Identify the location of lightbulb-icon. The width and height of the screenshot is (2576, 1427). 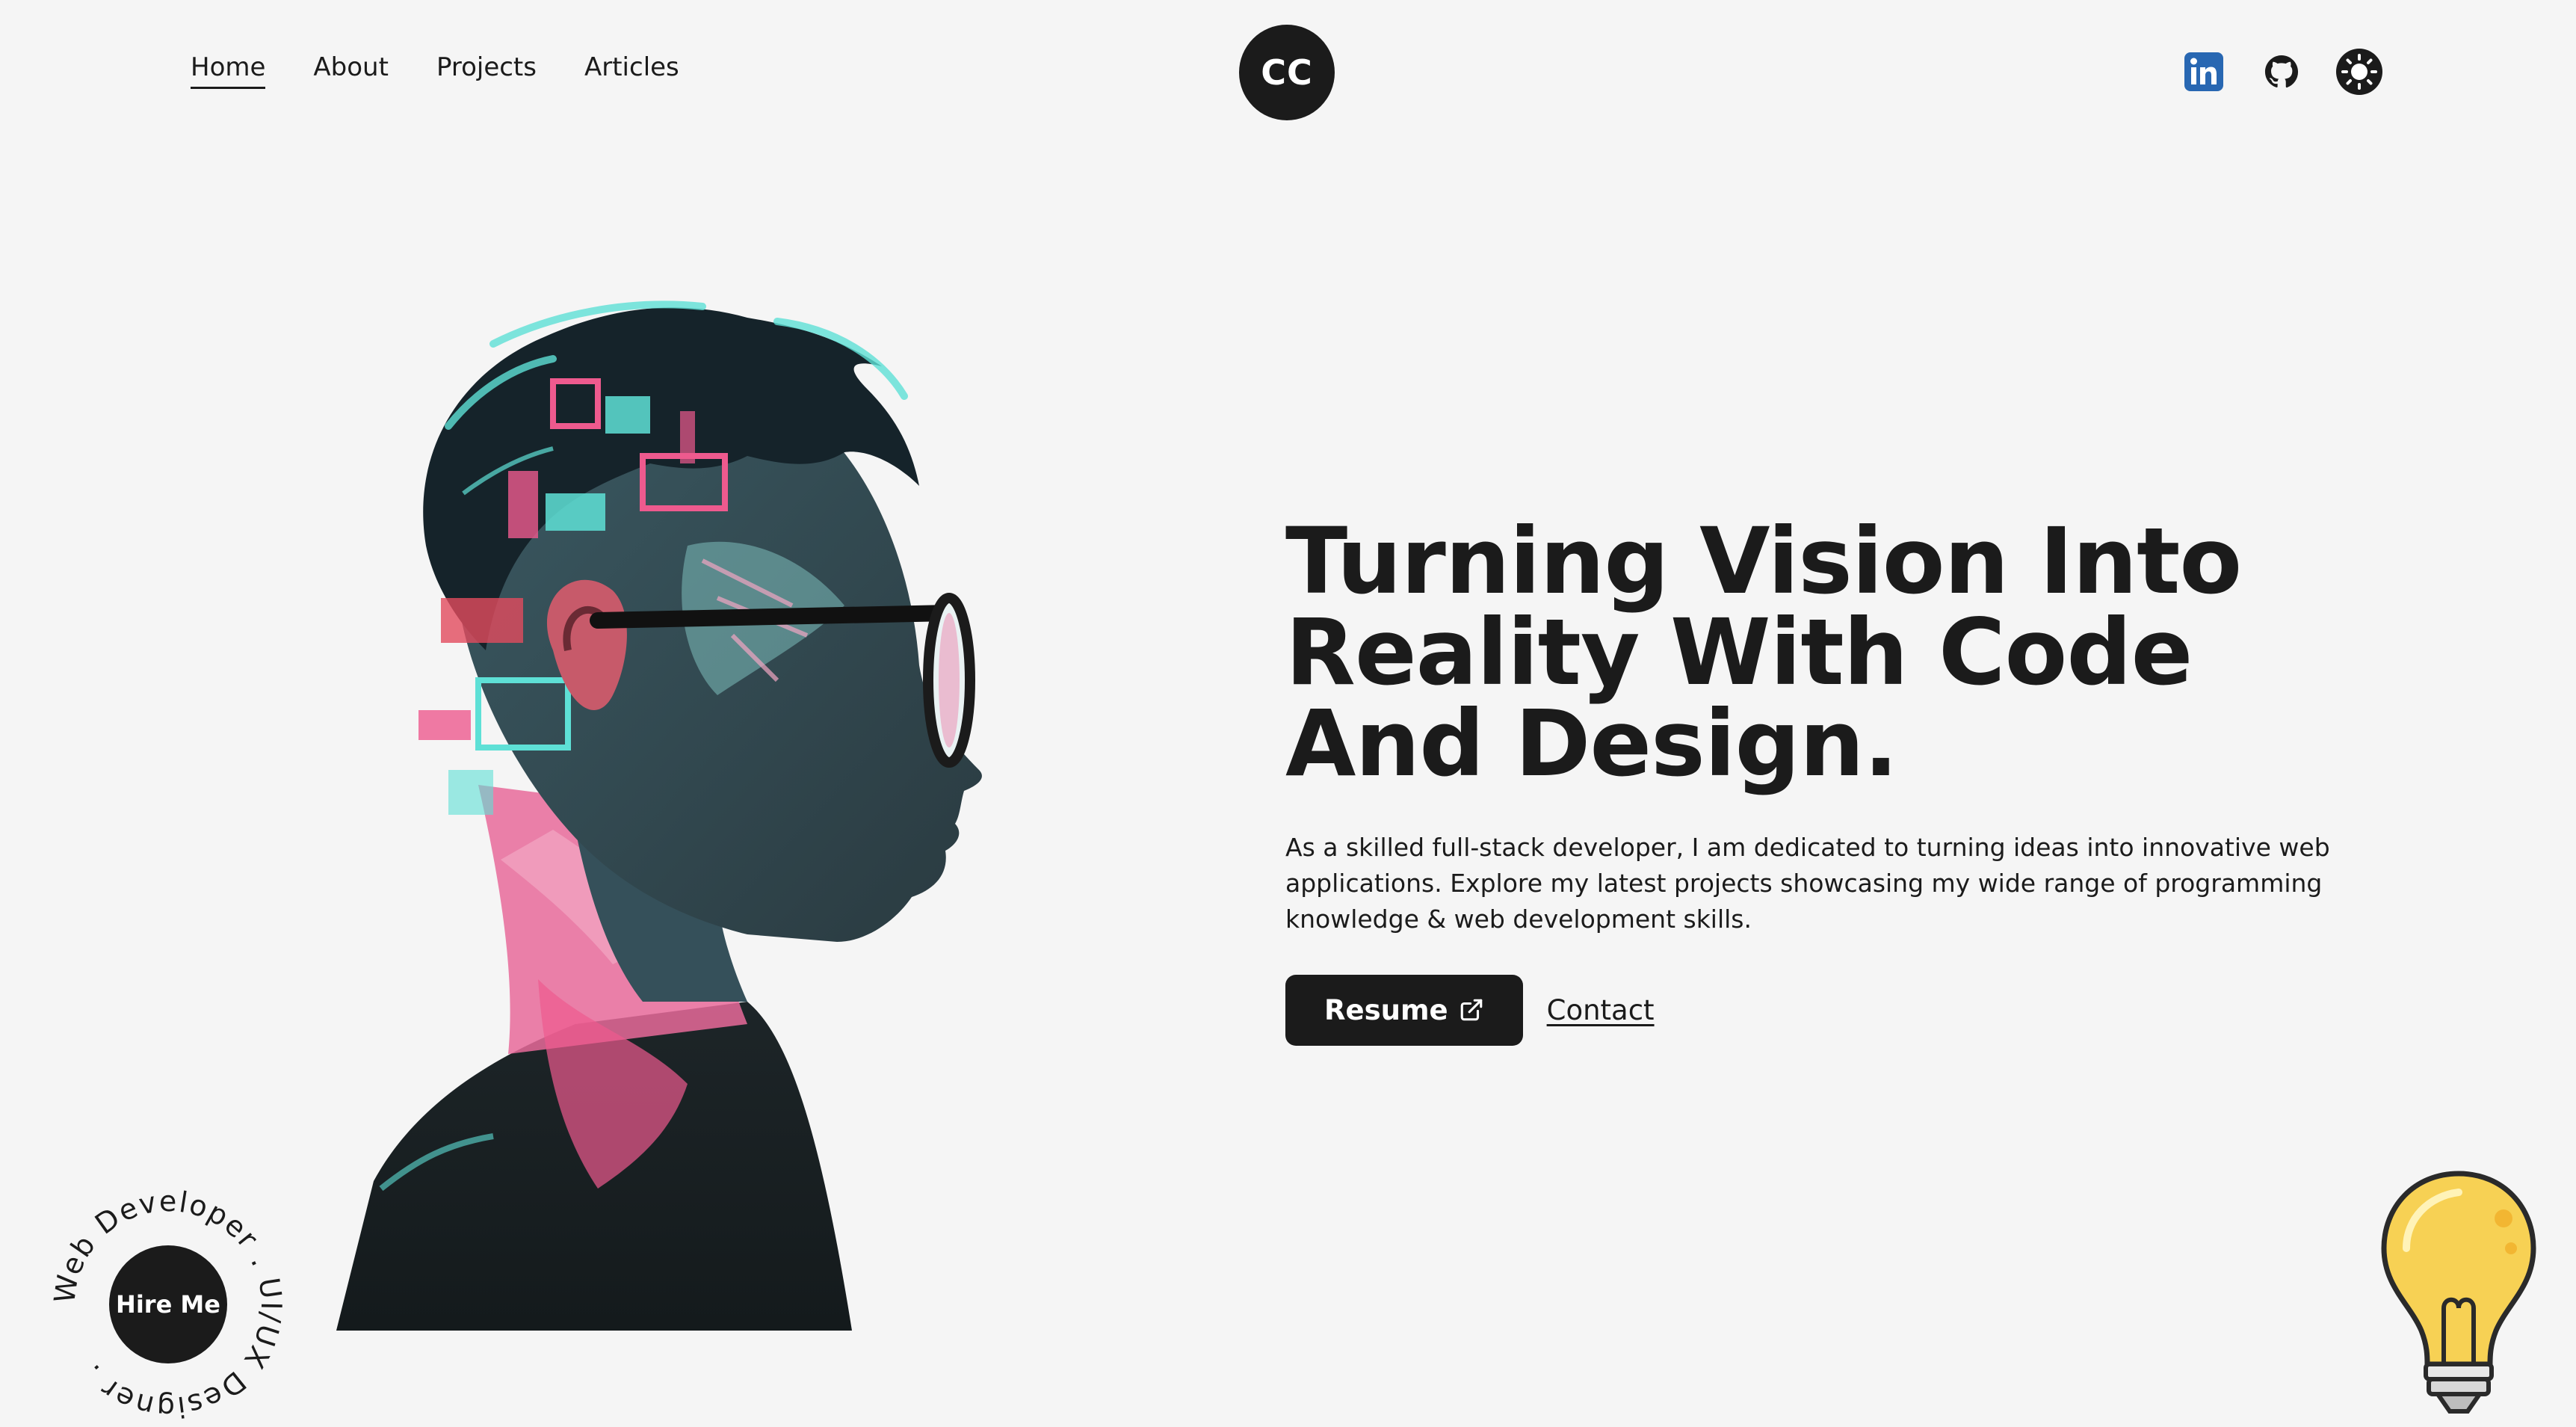
(2459, 1292).